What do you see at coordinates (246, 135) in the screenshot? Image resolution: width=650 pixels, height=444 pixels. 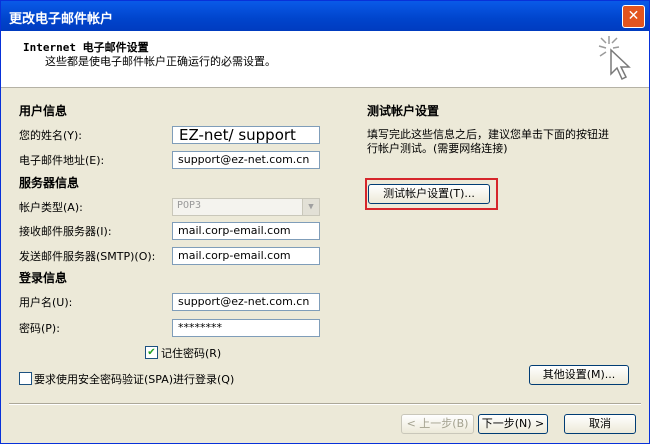 I see `name-input: EZ-net/ support` at bounding box center [246, 135].